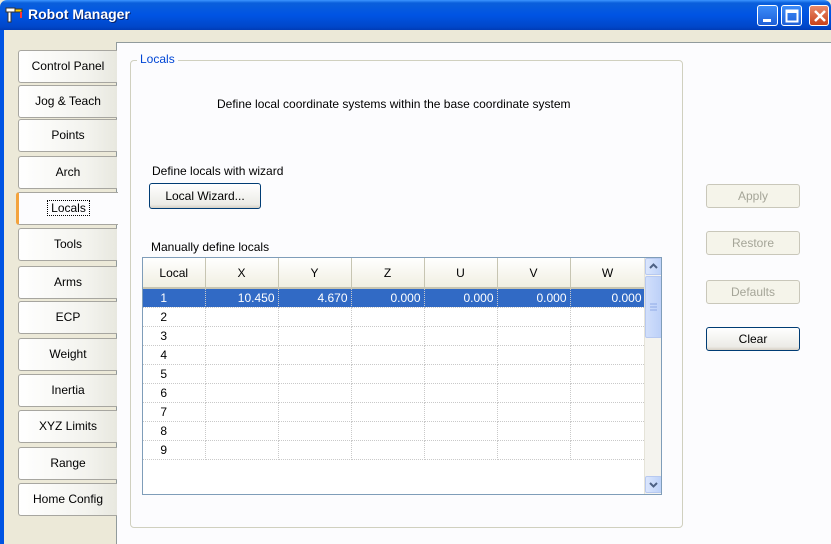 This screenshot has width=831, height=544. Describe the element at coordinates (534, 273) in the screenshot. I see `column-header-v: V` at that location.